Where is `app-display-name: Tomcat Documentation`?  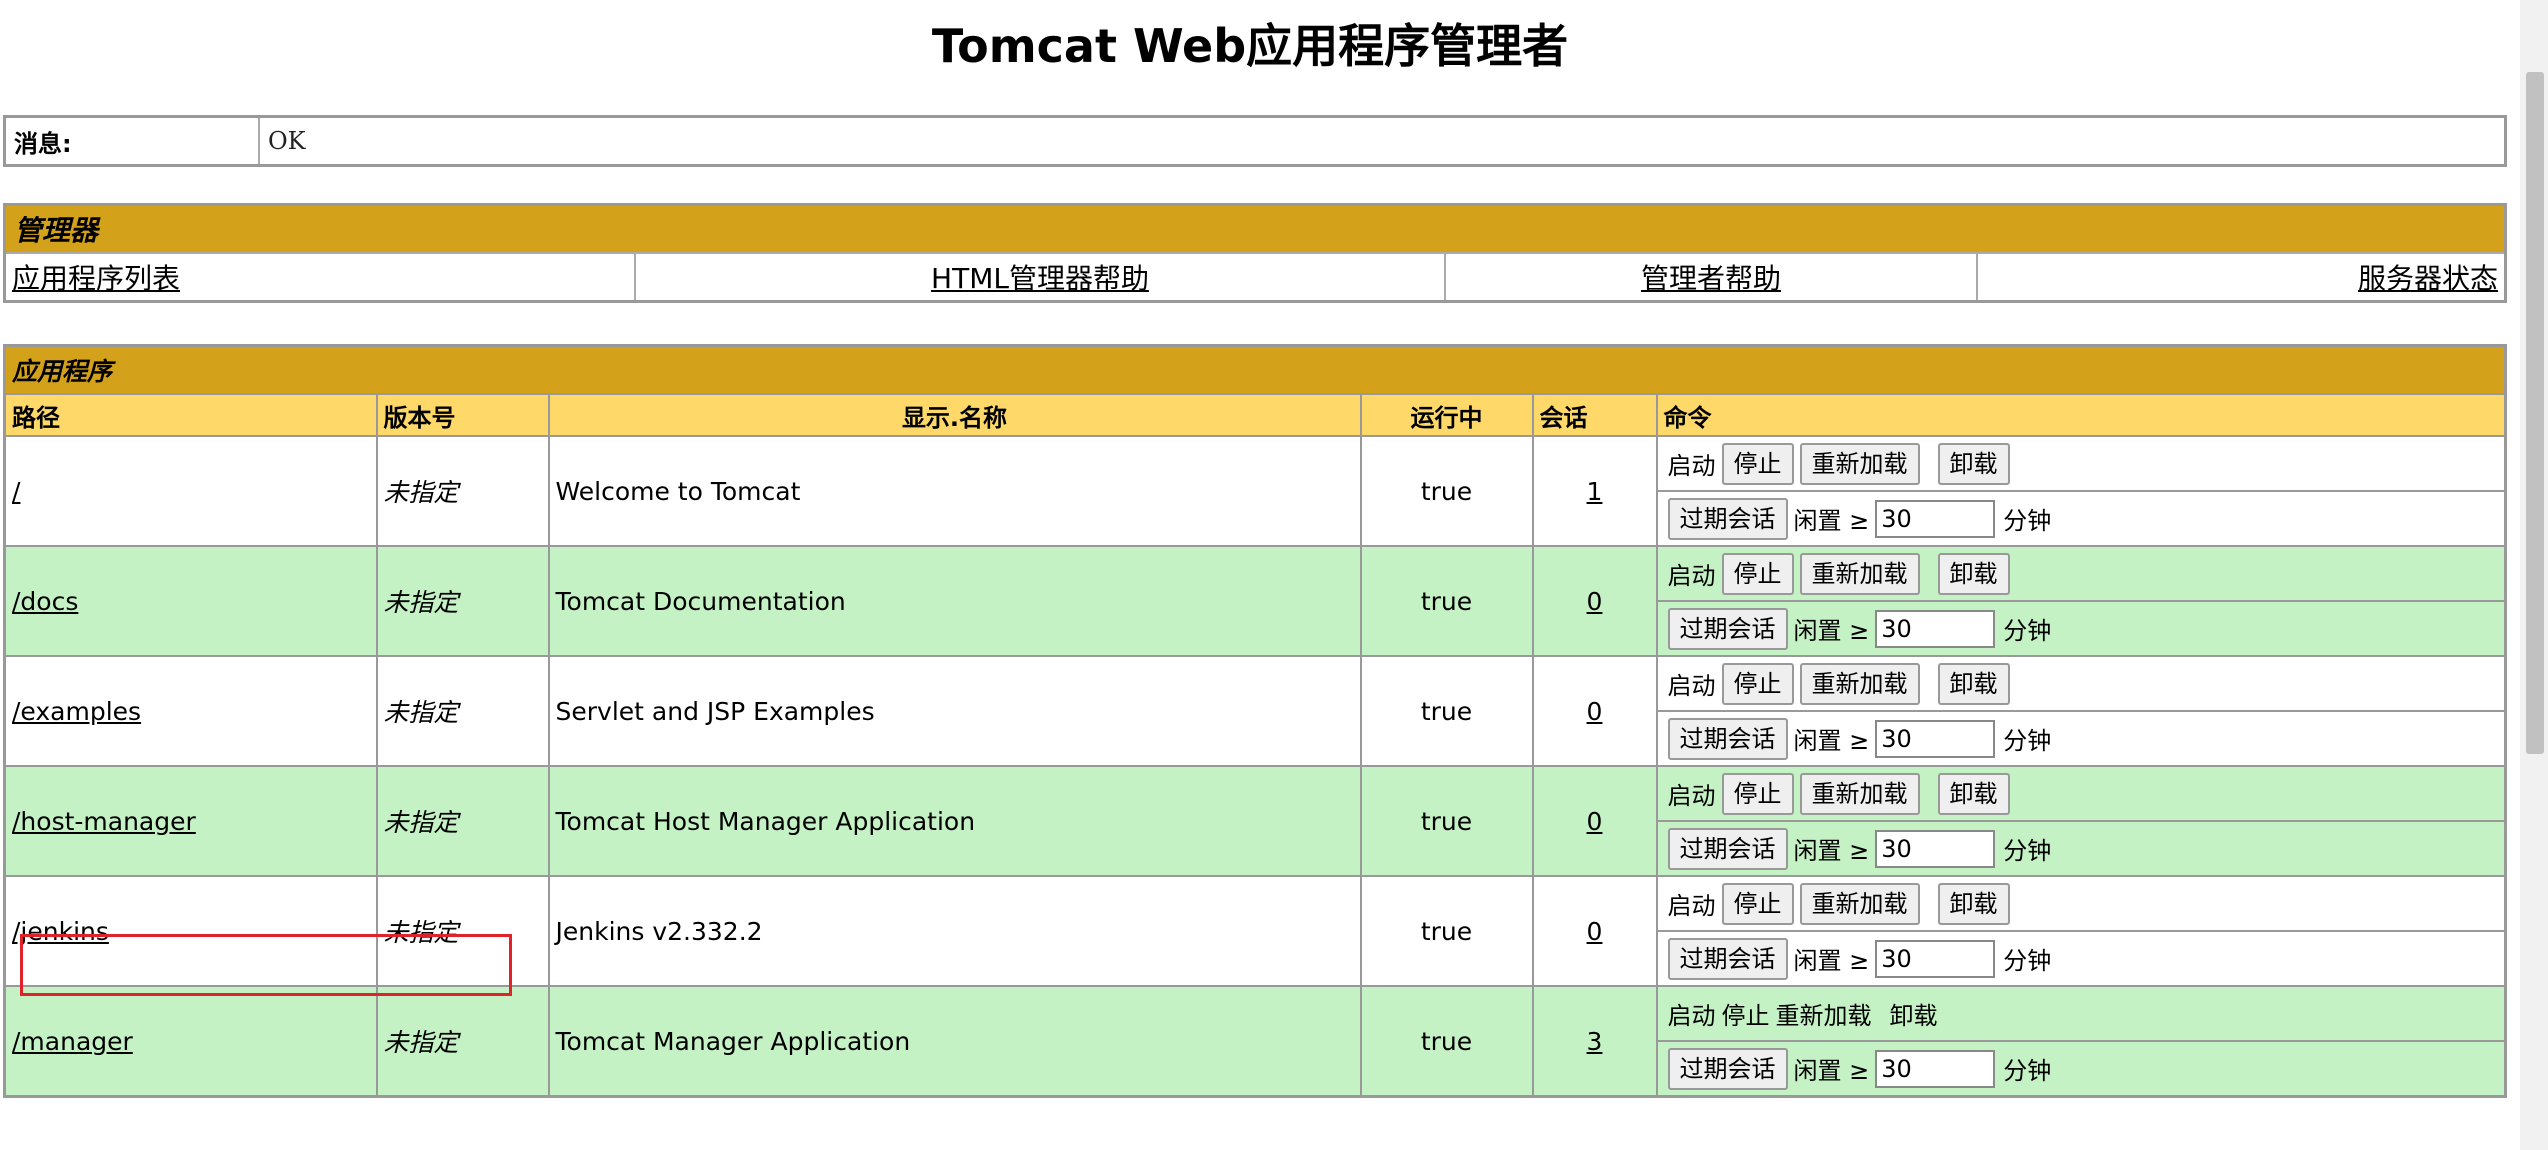
app-display-name: Tomcat Documentation is located at coordinates (954, 601).